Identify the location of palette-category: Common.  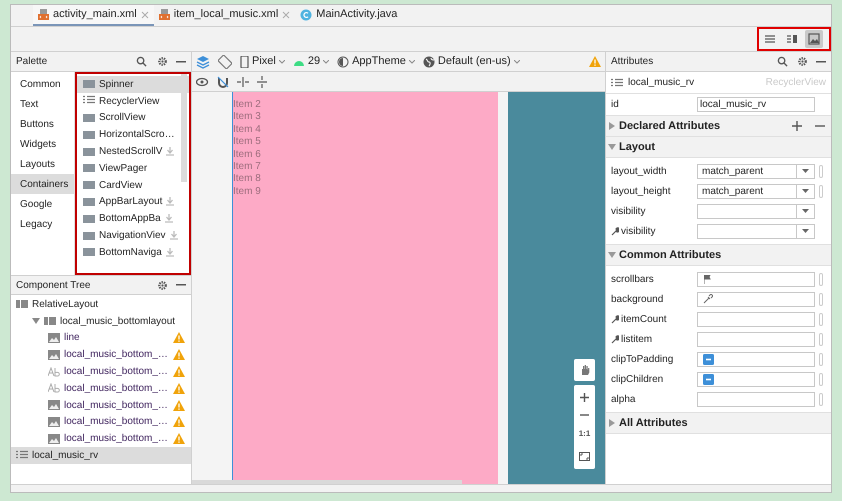
(42, 84).